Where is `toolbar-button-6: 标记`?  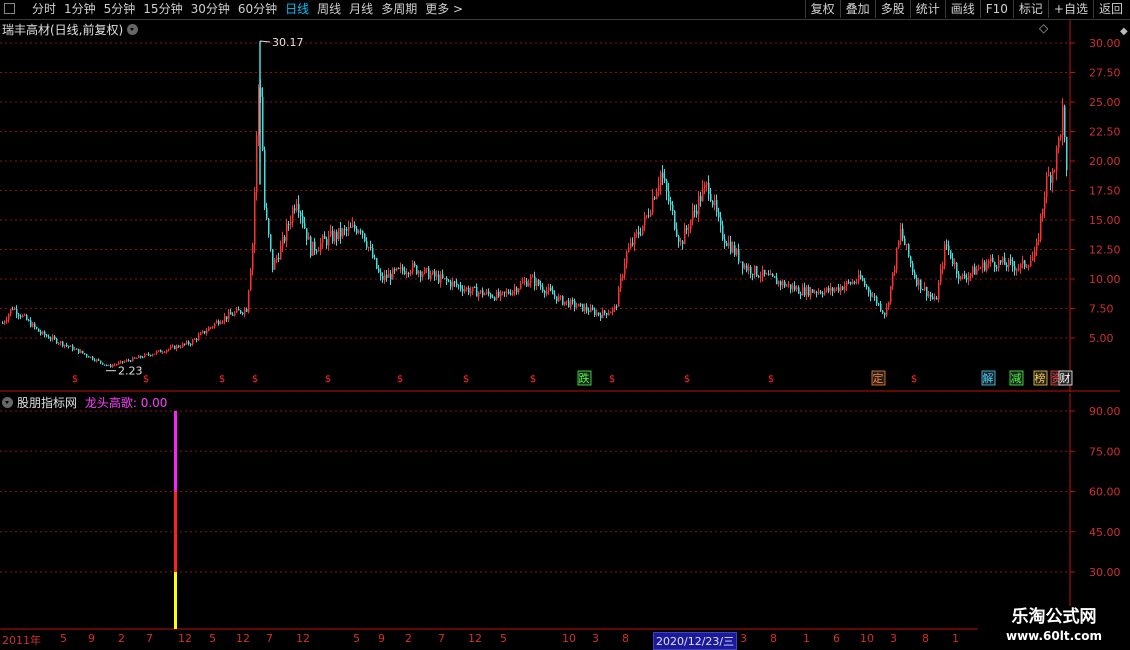 toolbar-button-6: 标记 is located at coordinates (1030, 9).